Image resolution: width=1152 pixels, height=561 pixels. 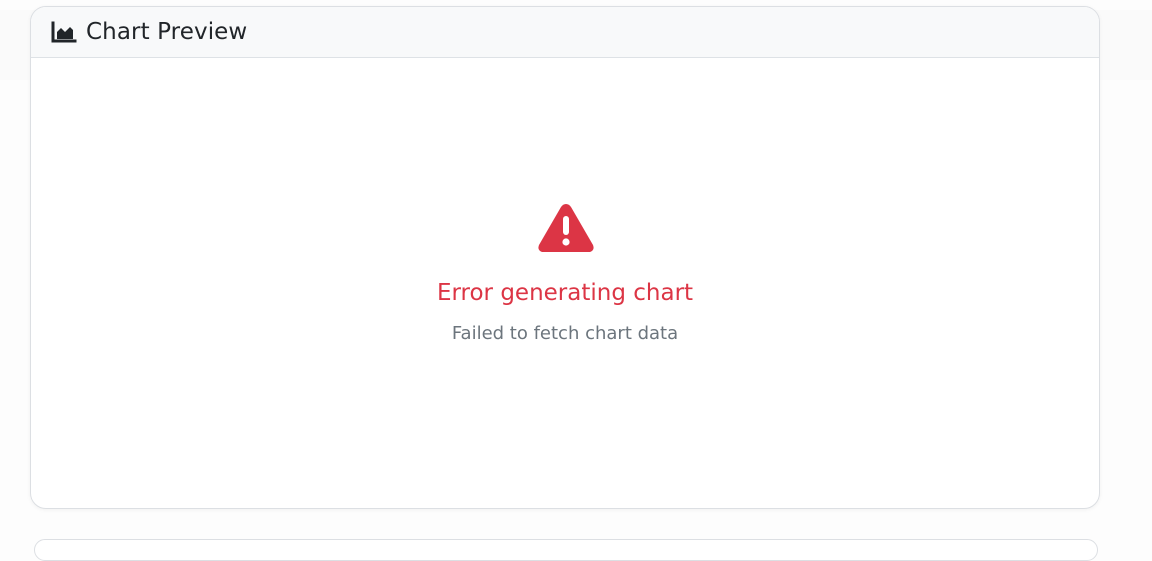 What do you see at coordinates (565, 293) in the screenshot?
I see `error-title: Error generating chart` at bounding box center [565, 293].